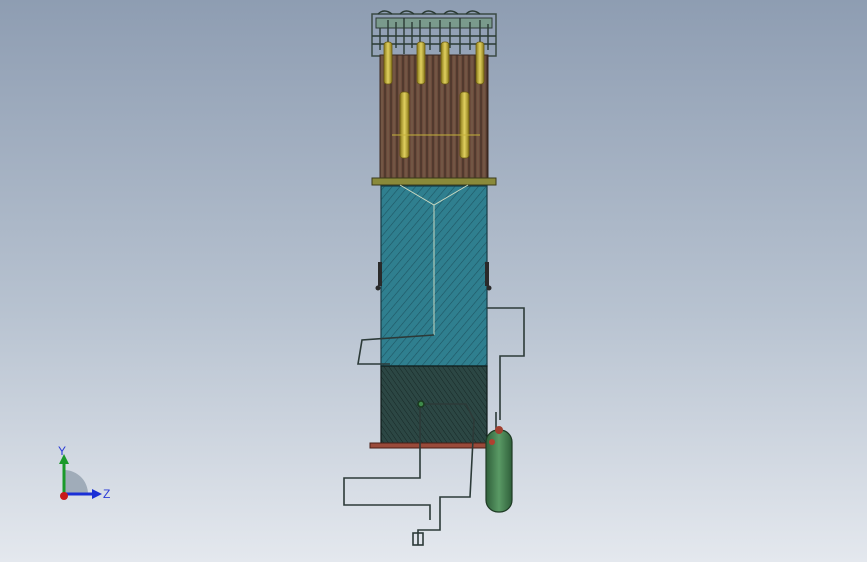  Describe the element at coordinates (64, 496) in the screenshot. I see `x-axis-dot` at that location.